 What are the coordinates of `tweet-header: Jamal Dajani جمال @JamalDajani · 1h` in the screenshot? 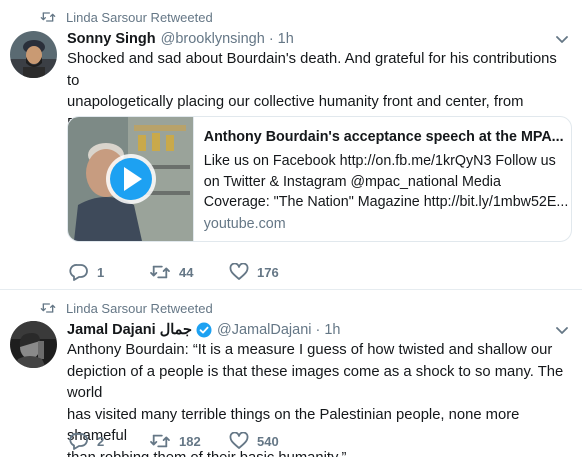 It's located at (204, 330).